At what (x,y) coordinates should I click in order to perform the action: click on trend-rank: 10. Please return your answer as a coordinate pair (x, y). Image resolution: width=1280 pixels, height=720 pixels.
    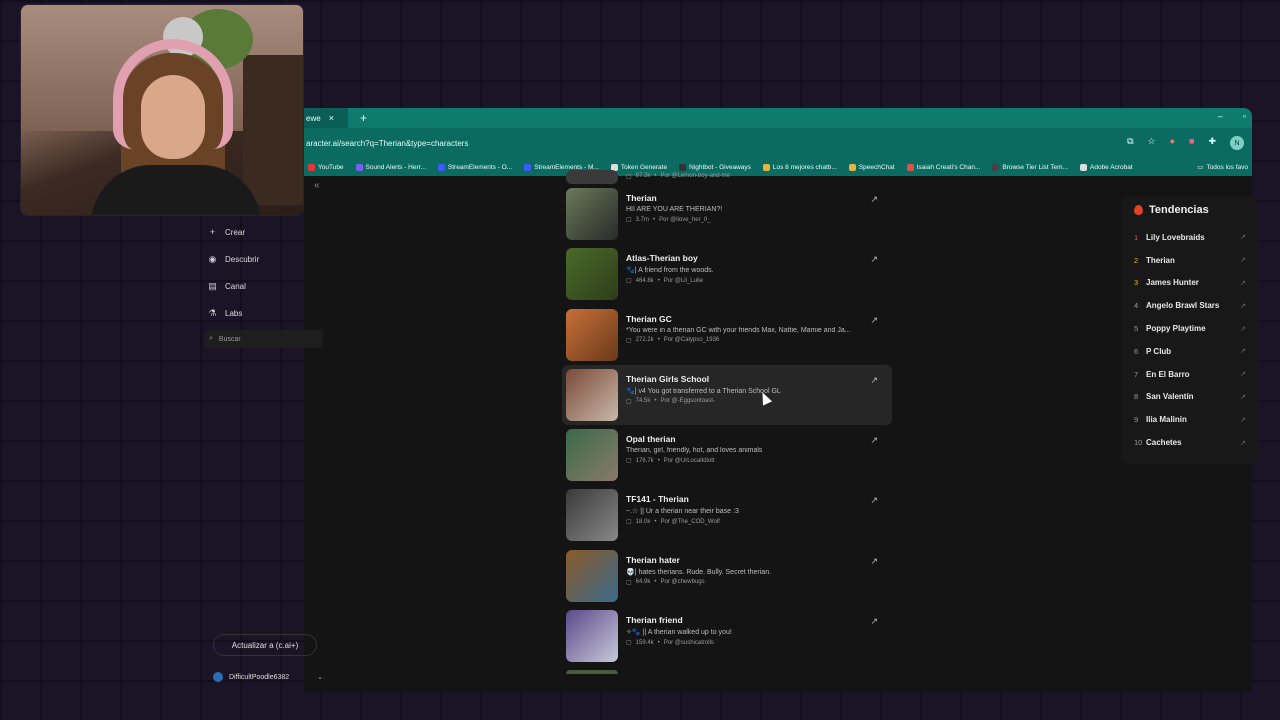
    Looking at the image, I should click on (1138, 443).